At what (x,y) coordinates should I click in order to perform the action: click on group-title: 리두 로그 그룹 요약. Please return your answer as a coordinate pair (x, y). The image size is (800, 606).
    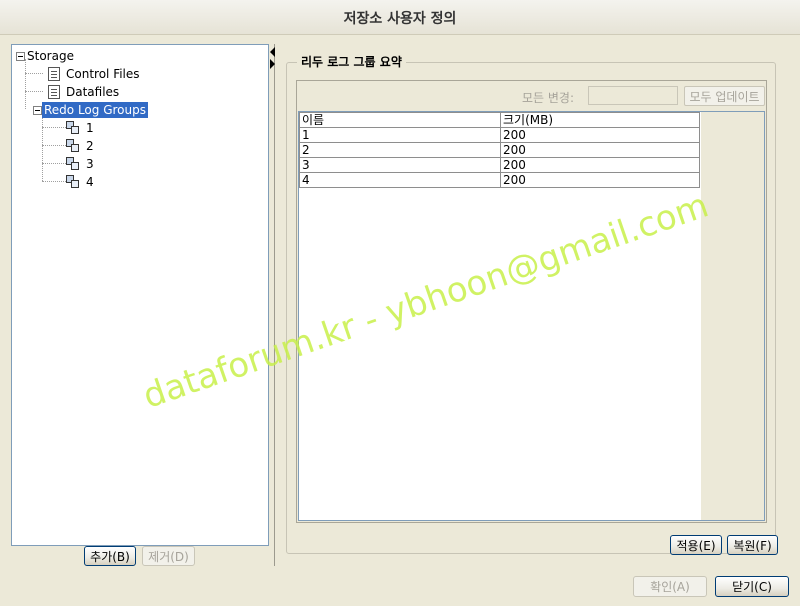
    Looking at the image, I should click on (351, 61).